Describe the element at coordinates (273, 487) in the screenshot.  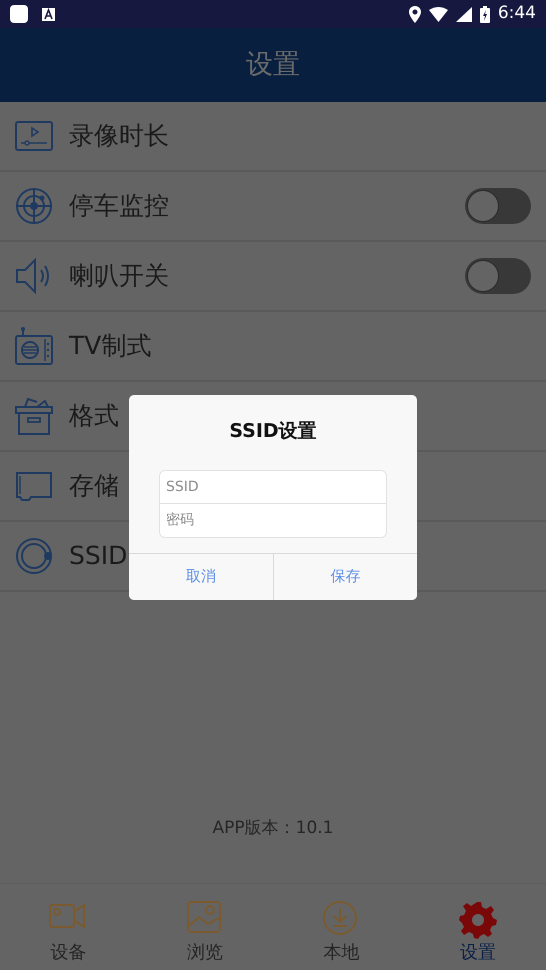
I see `input-field: SSID` at that location.